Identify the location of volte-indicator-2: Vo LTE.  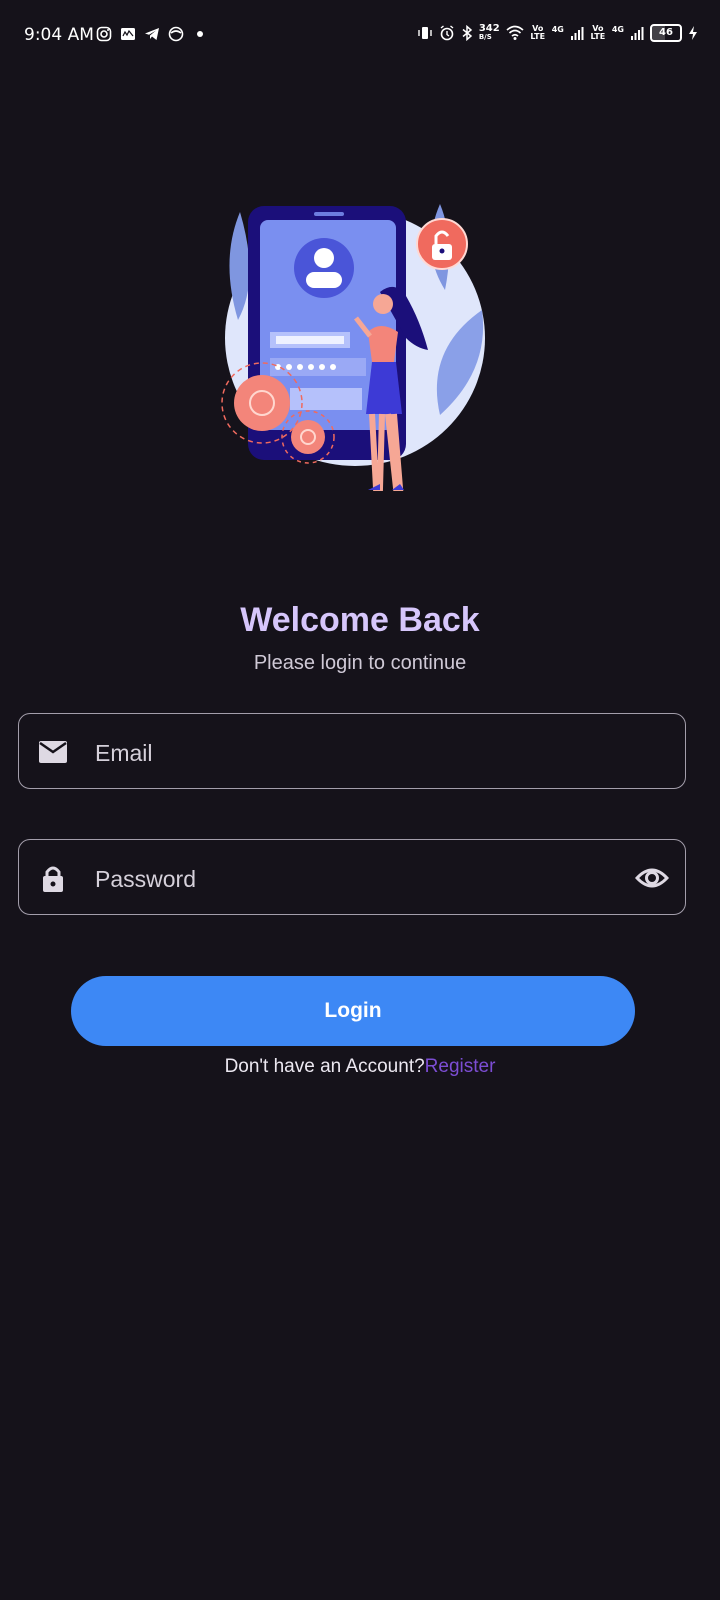
(598, 32).